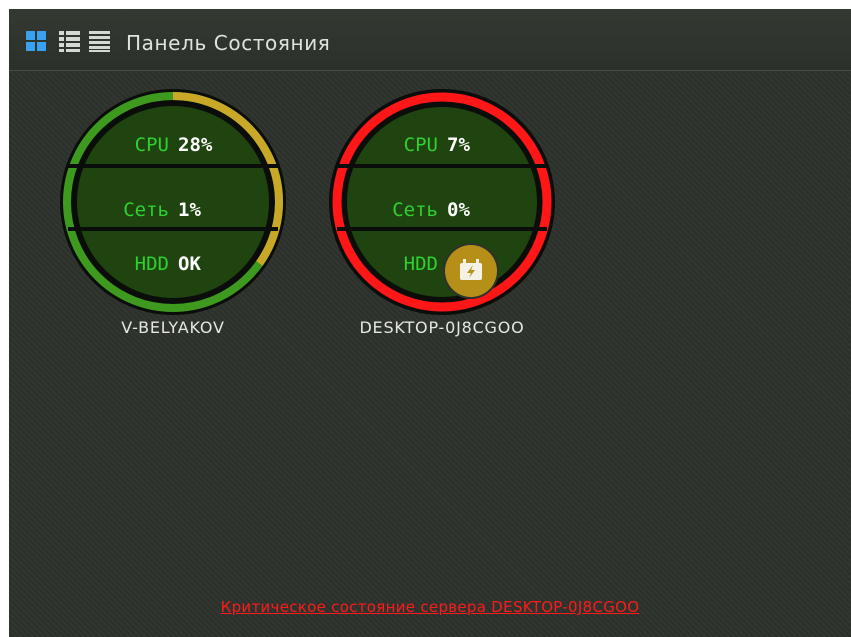 The width and height of the screenshot is (851, 637). Describe the element at coordinates (458, 145) in the screenshot. I see `cpu-value: 7%` at that location.